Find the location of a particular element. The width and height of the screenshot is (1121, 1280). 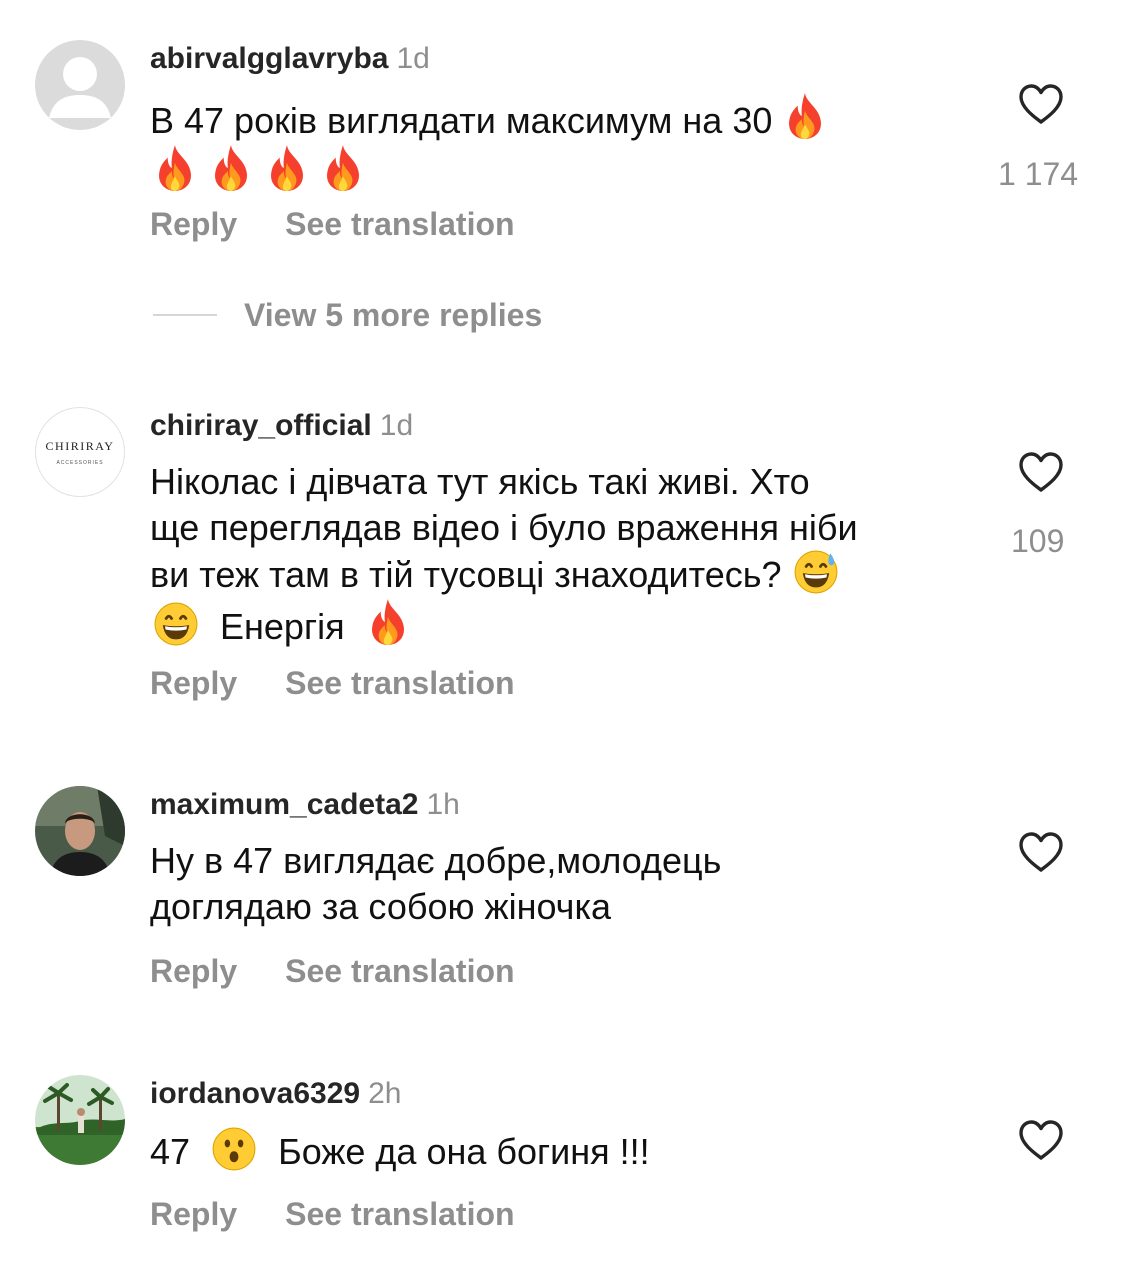

avatar-brand-name: CHIRIRAY is located at coordinates (80, 445).